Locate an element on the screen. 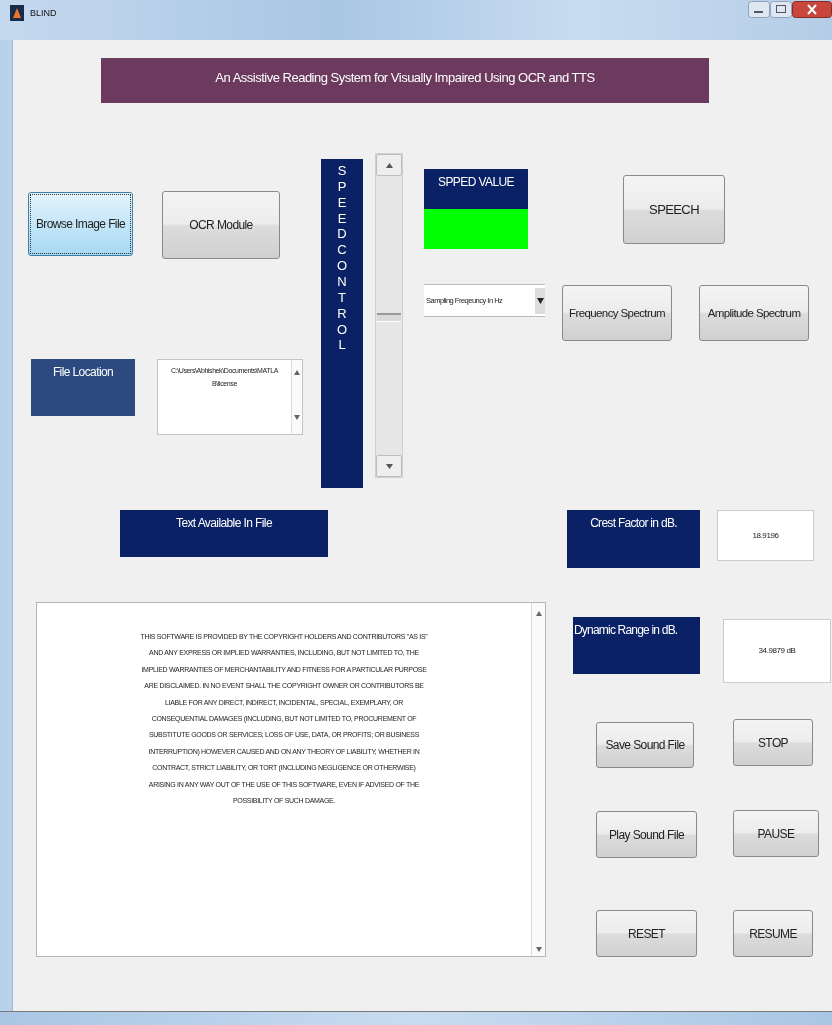 The height and width of the screenshot is (1025, 832). speed-slider is located at coordinates (389, 315).